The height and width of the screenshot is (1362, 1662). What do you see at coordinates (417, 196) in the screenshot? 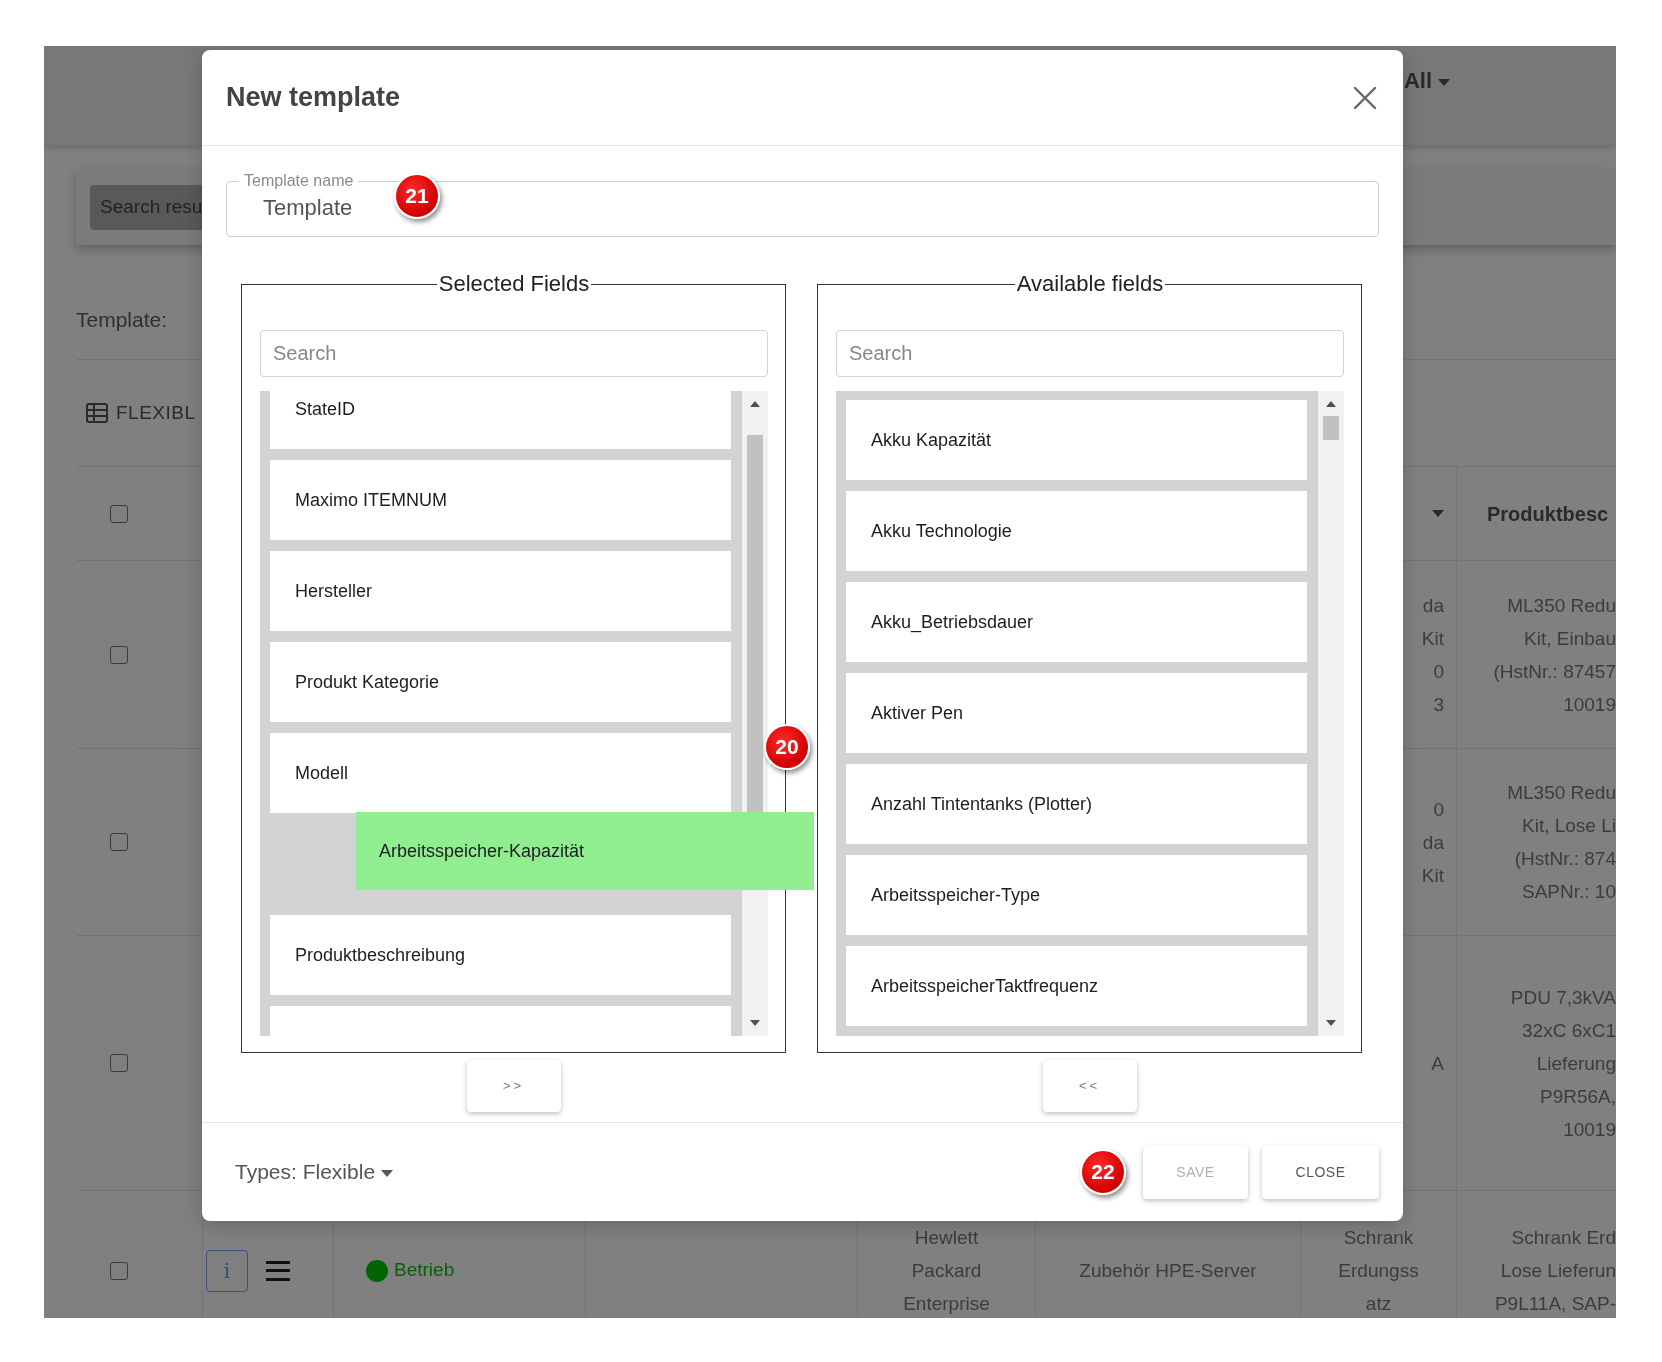
I see `callout-badge: 21` at bounding box center [417, 196].